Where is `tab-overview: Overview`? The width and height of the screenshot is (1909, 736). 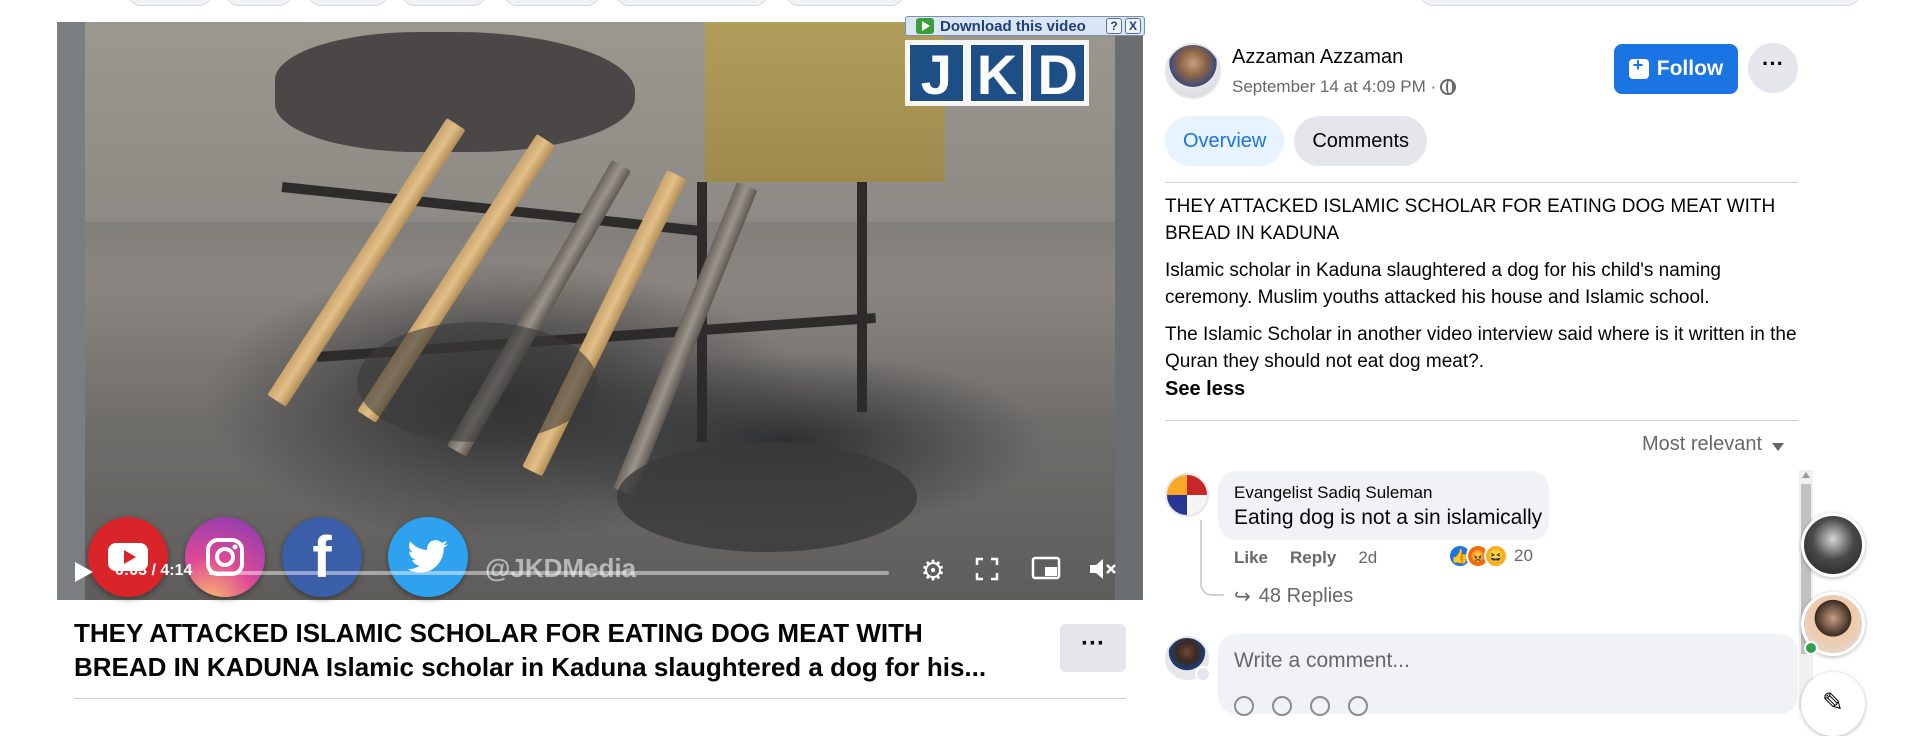
tab-overview: Overview is located at coordinates (1225, 141).